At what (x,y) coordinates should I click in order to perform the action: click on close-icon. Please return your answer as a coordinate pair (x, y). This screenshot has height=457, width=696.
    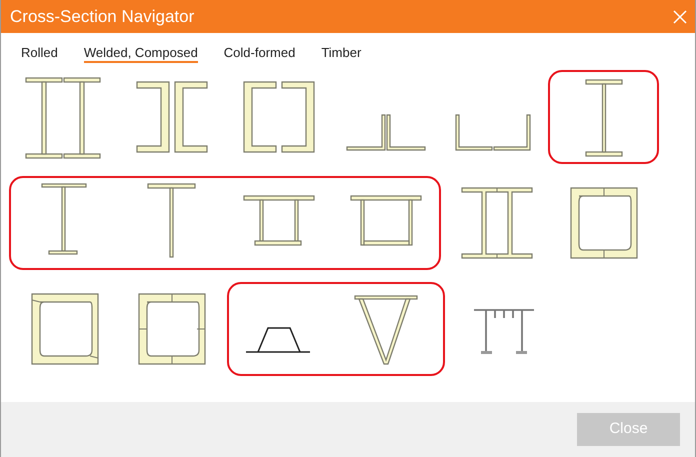
    Looking at the image, I should click on (680, 17).